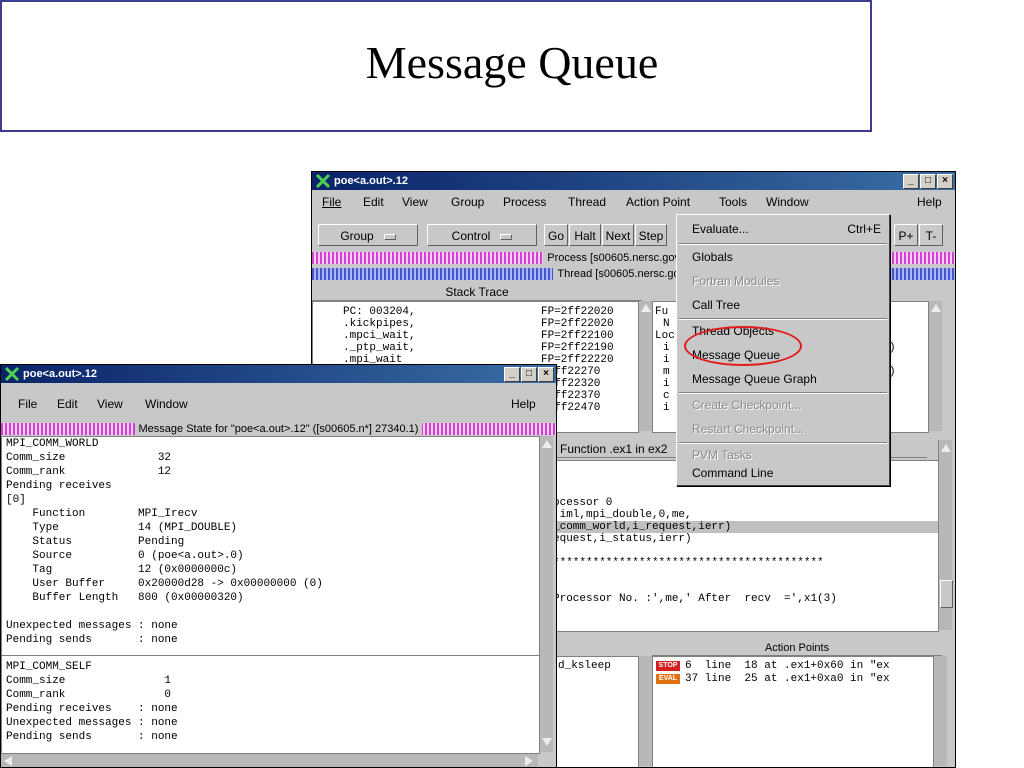  What do you see at coordinates (467, 202) in the screenshot?
I see `menu-group: Group` at bounding box center [467, 202].